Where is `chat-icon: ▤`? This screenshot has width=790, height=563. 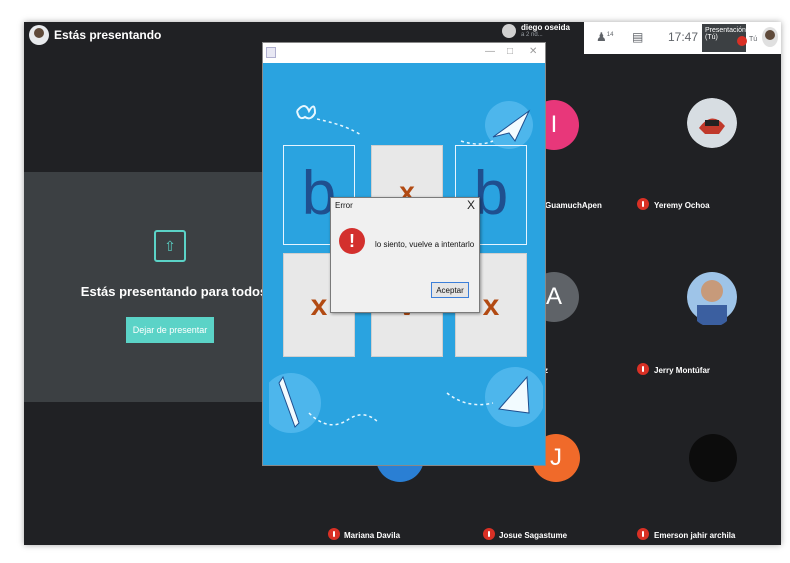
chat-icon: ▤ is located at coordinates (637, 37).